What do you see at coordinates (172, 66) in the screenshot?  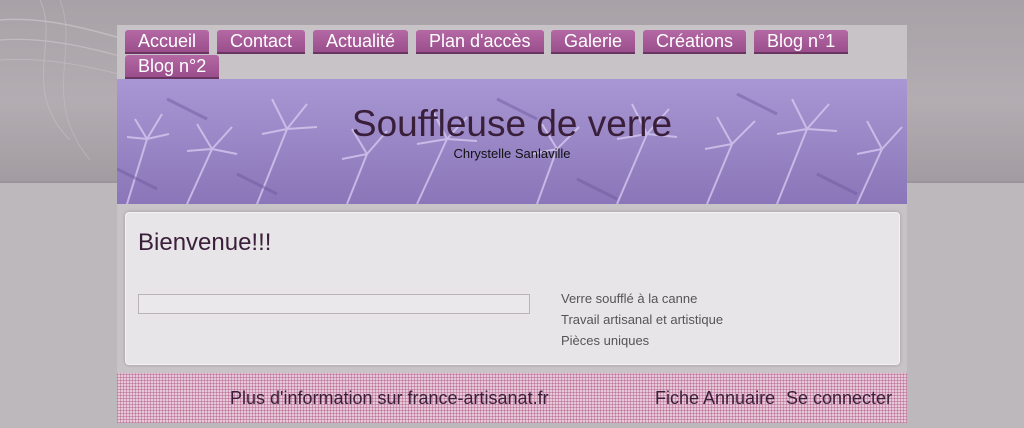 I see `tab-blog-2: Blog n°2` at bounding box center [172, 66].